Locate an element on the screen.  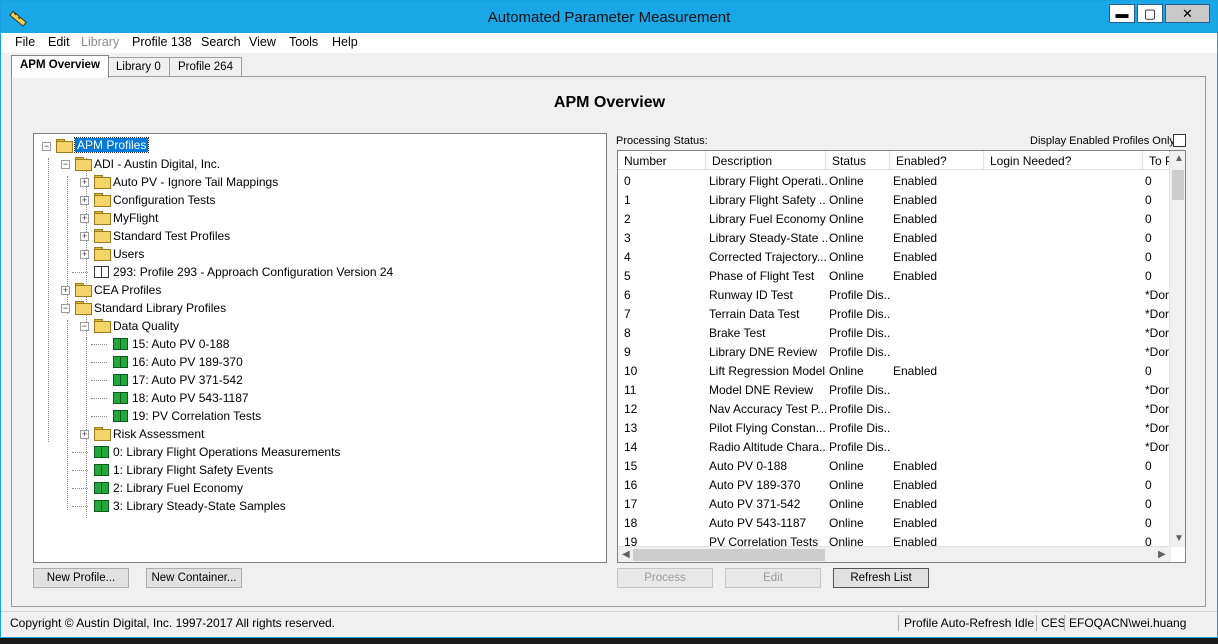
col-enabled: Enabled? is located at coordinates (937, 160).